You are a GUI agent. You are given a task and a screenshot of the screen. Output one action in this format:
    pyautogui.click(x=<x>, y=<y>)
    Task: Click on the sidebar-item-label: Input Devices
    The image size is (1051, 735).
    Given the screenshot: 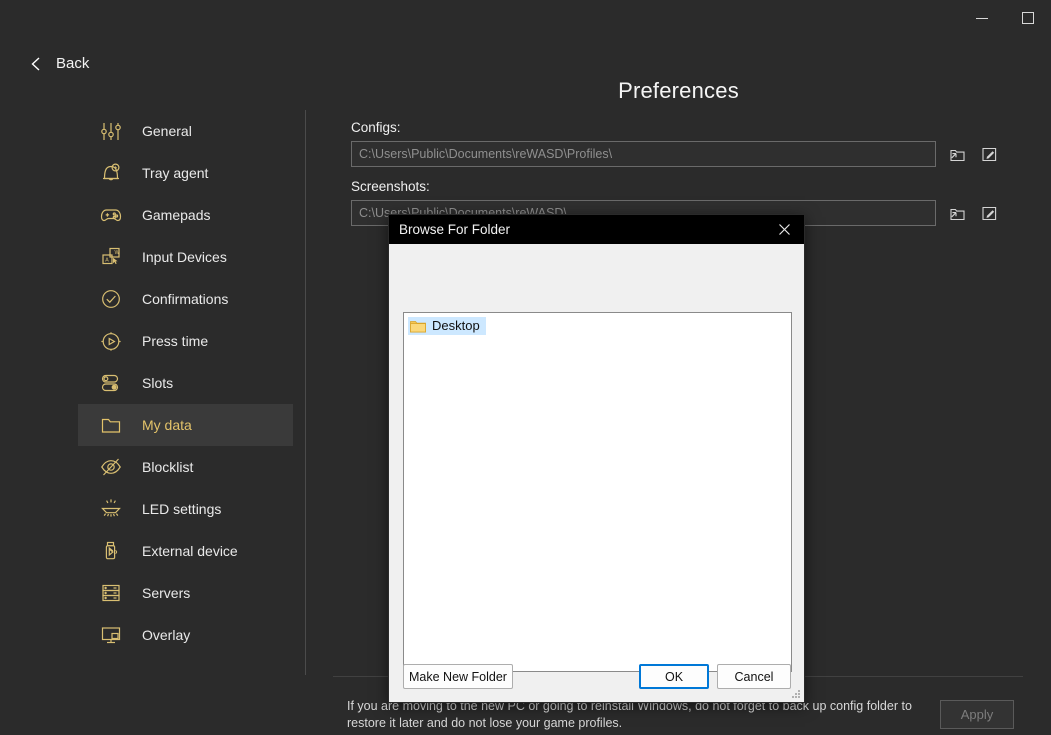 What is the action you would take?
    pyautogui.click(x=184, y=257)
    